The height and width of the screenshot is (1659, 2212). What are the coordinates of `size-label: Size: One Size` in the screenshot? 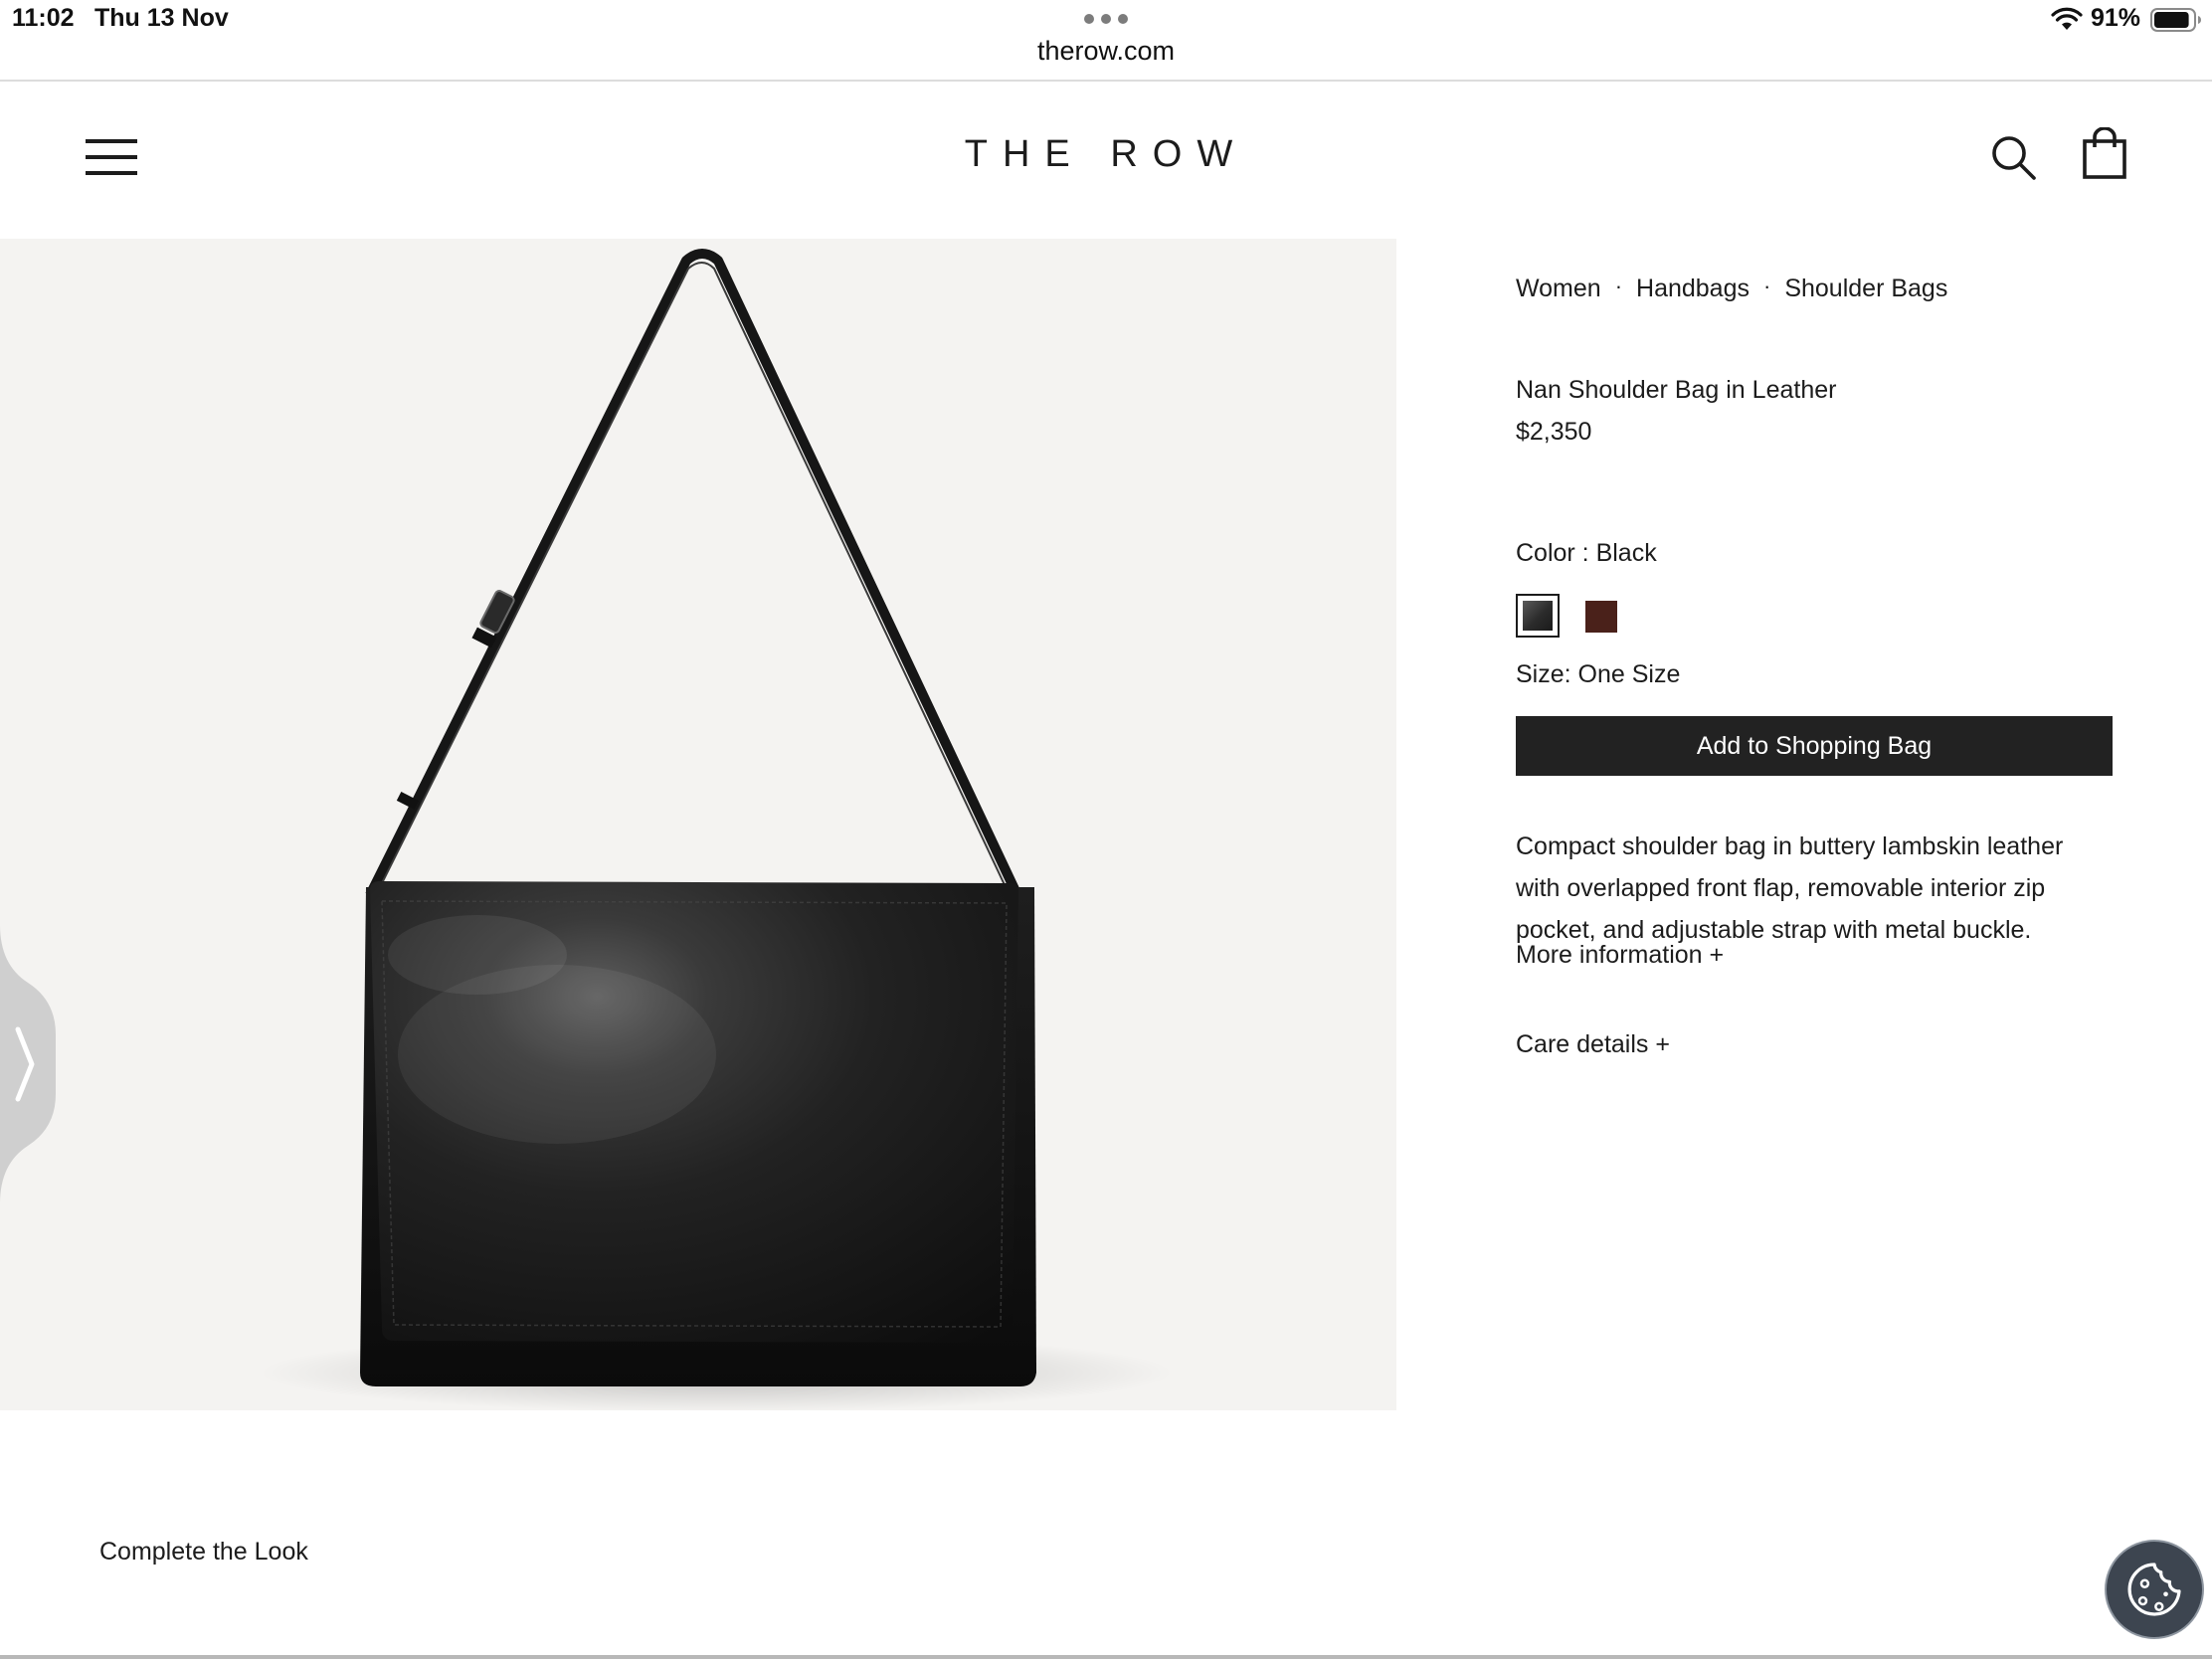 It's located at (1598, 674).